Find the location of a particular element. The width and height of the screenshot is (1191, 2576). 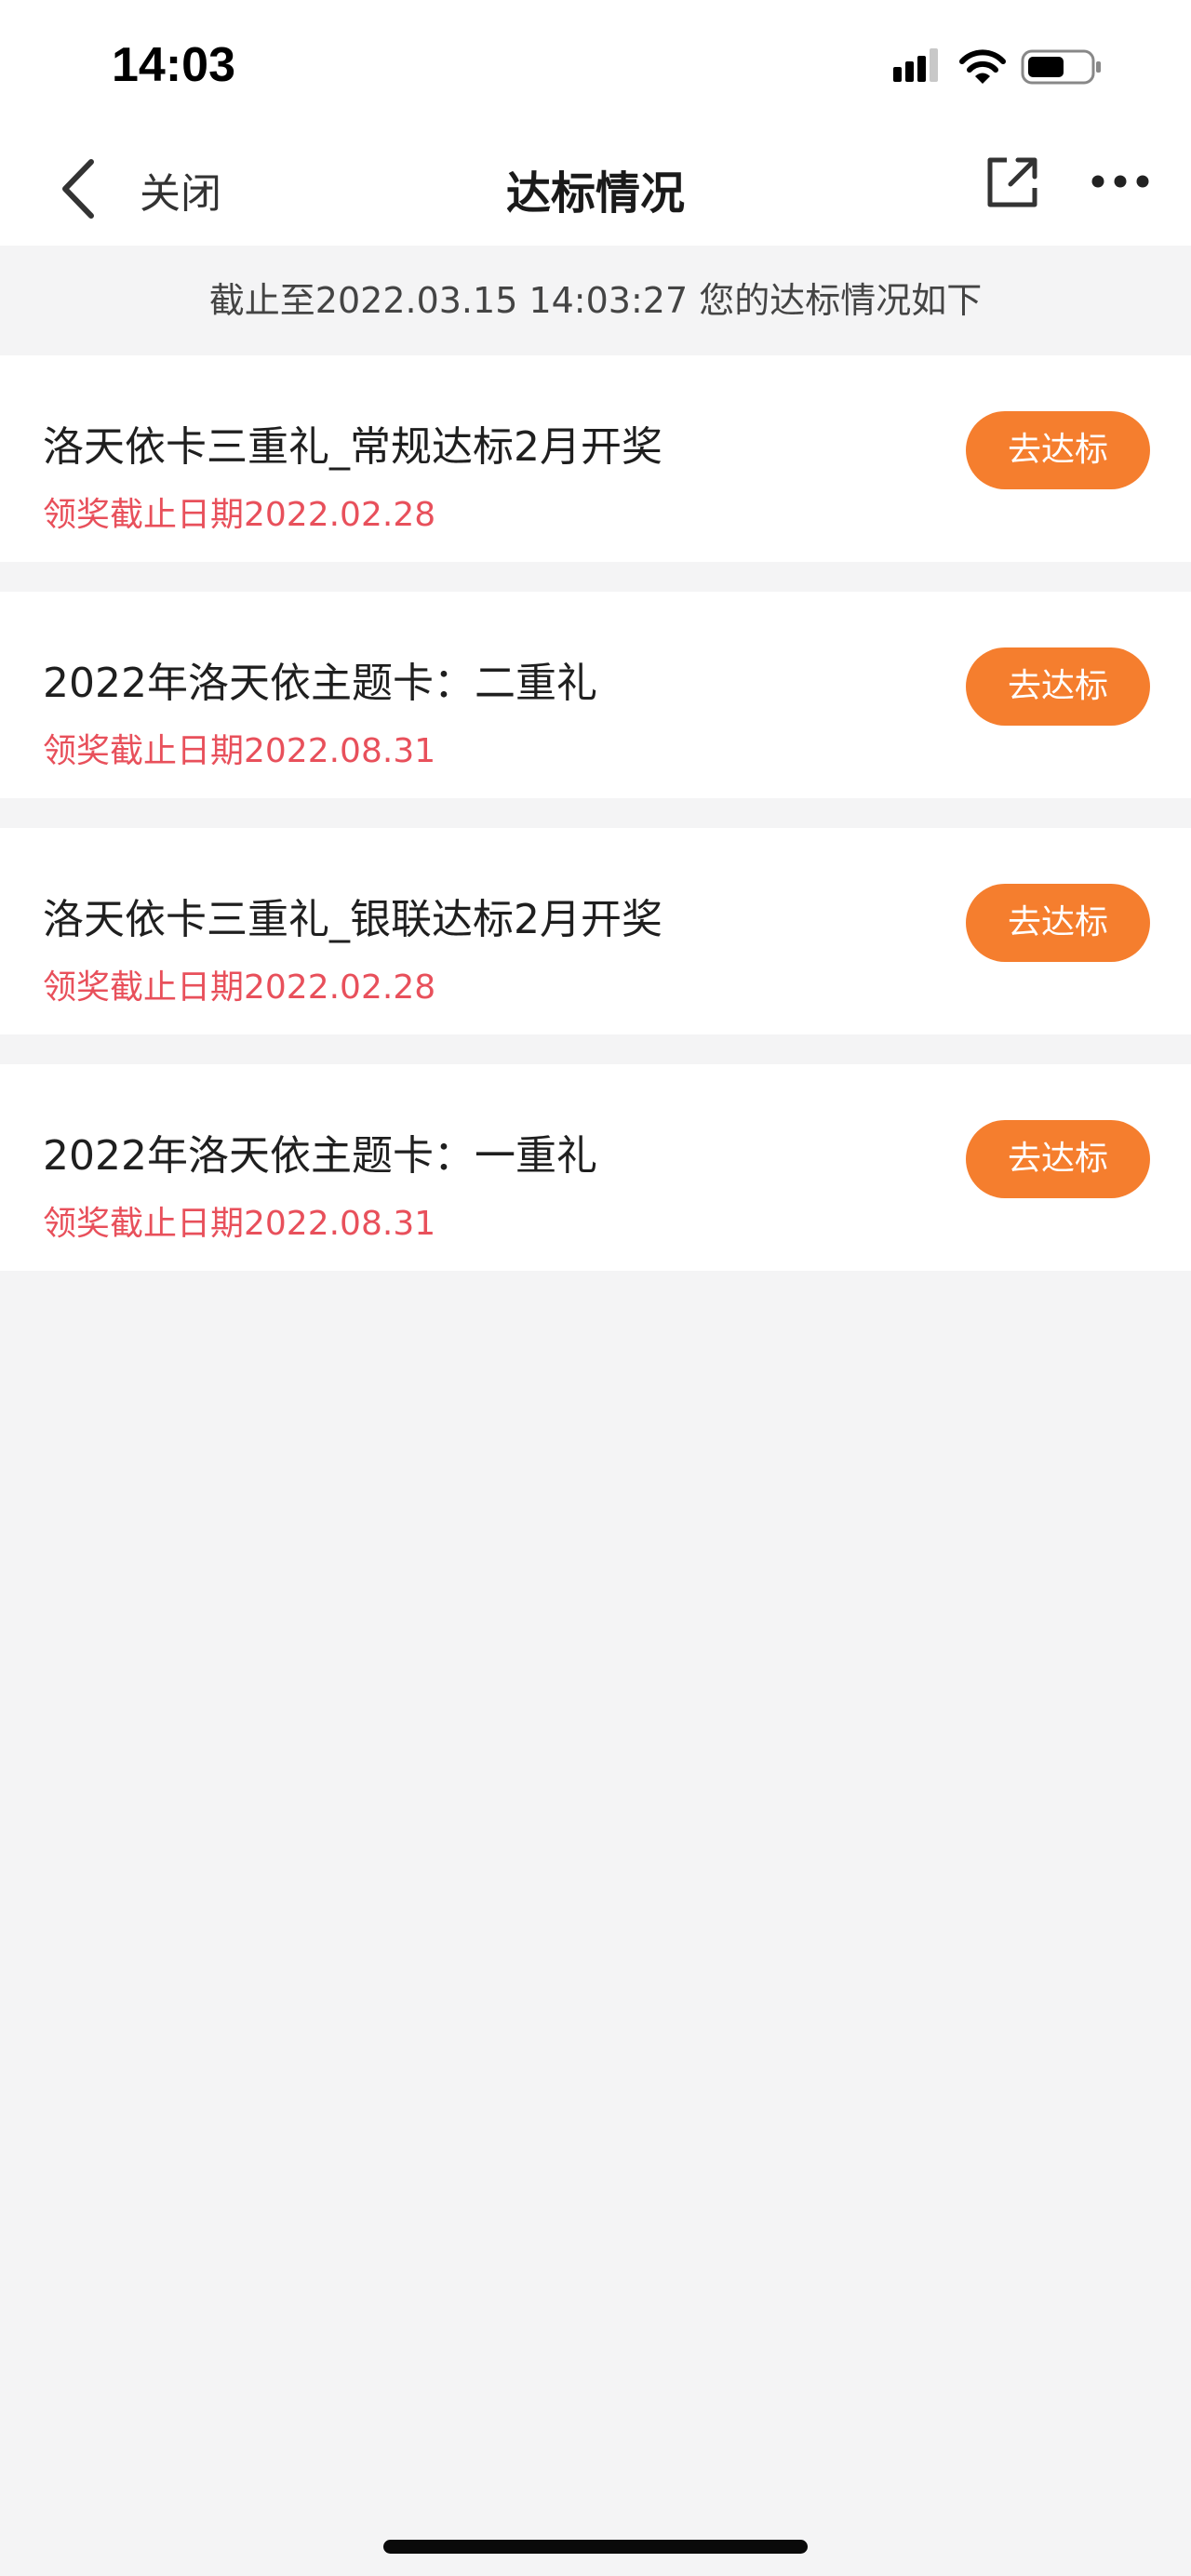

nav-bar: 关闭 达标情况 is located at coordinates (595, 188).